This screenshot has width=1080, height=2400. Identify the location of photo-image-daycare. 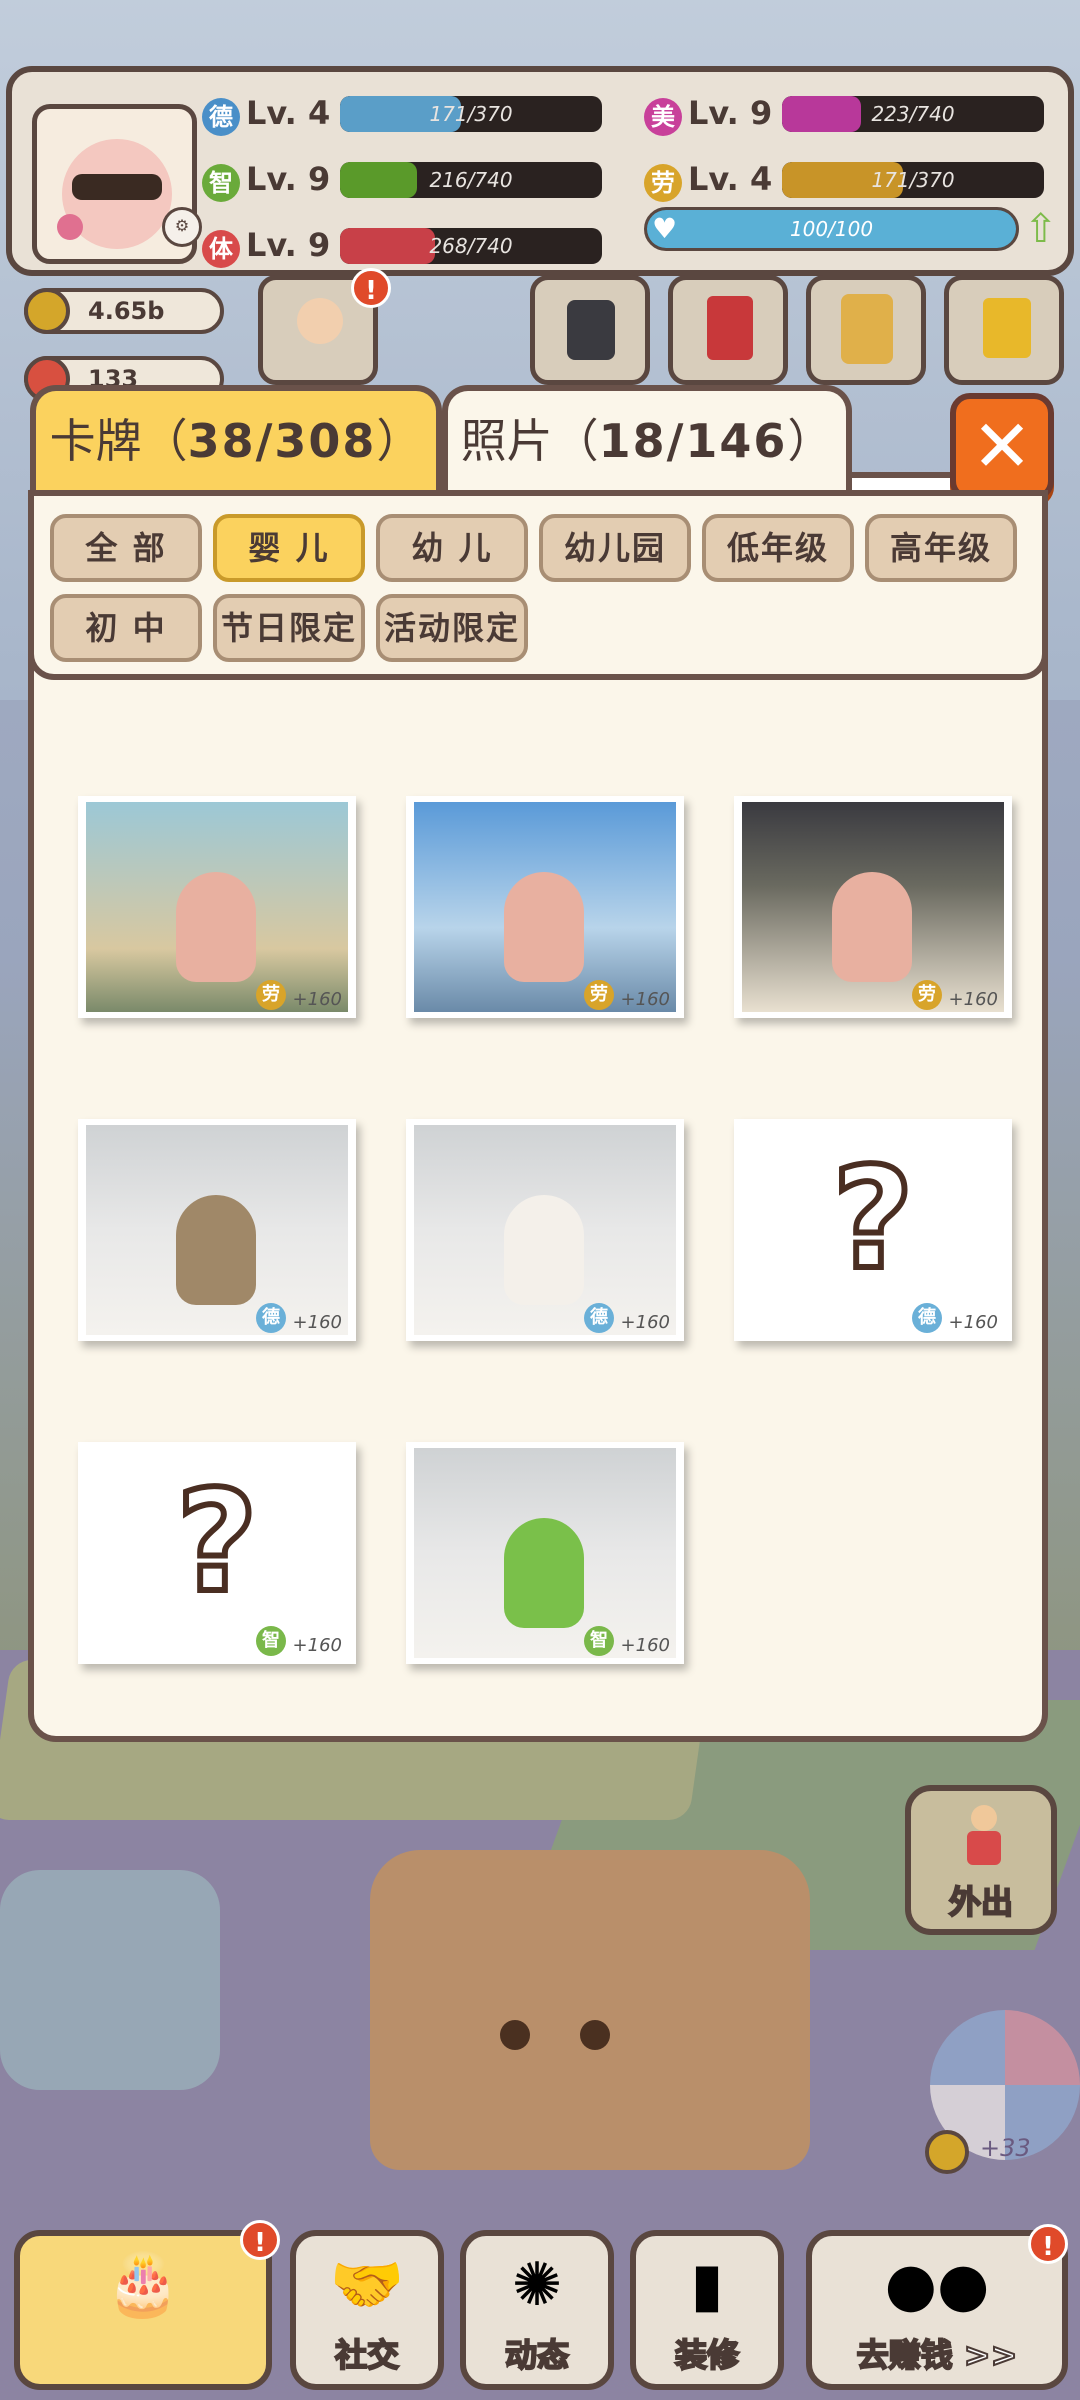
(873, 907).